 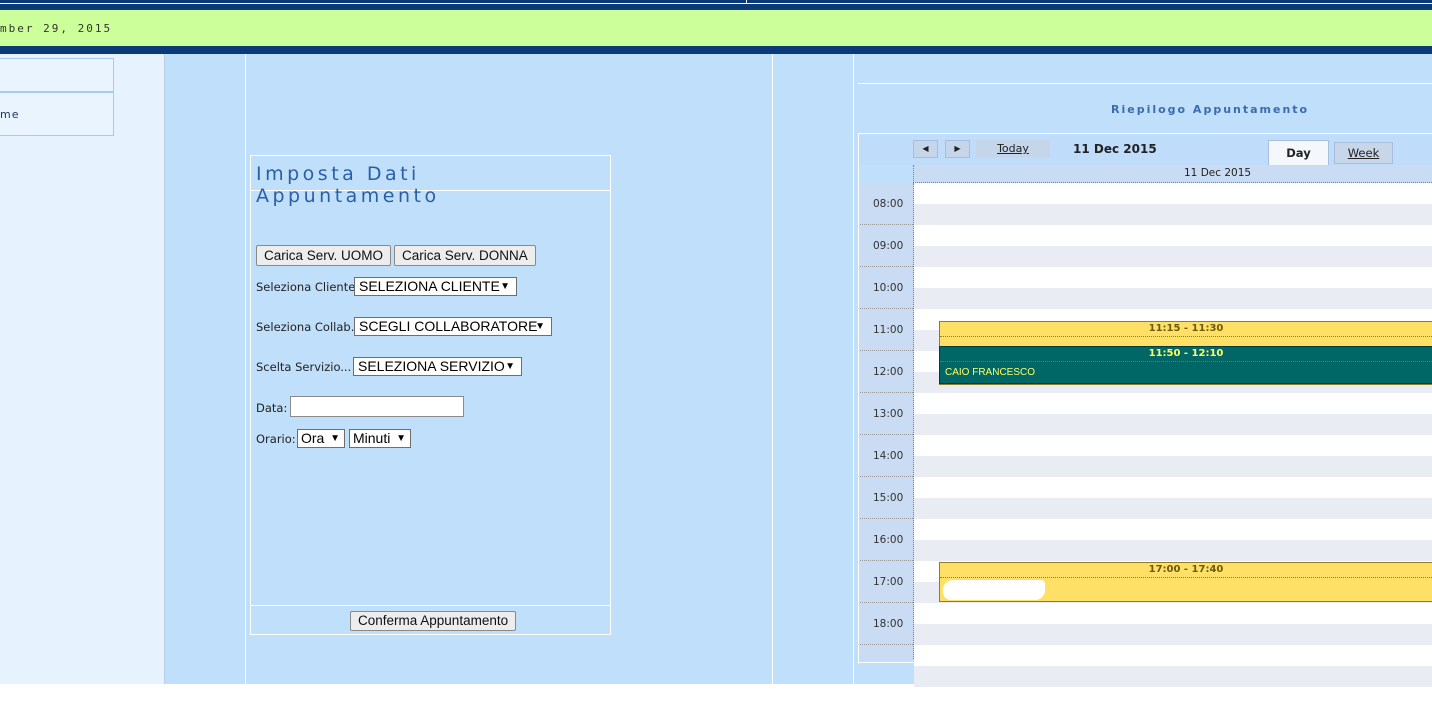 I want to click on hour-slot: 14:00, so click(x=885, y=456).